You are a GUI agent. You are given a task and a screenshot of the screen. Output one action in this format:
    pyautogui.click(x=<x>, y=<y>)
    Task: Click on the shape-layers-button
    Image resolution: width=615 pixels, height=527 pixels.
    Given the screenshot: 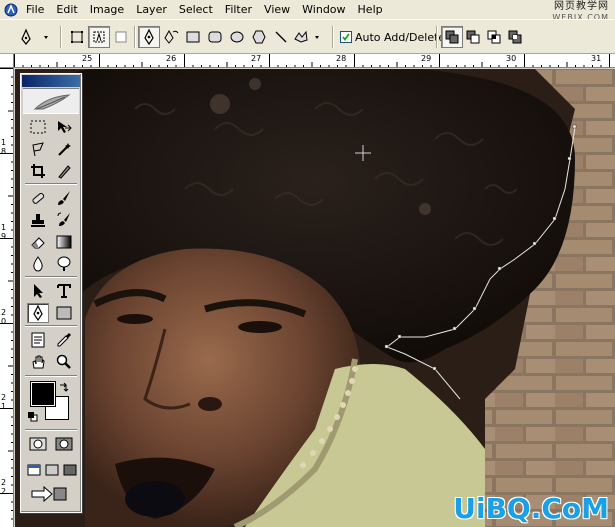 What is the action you would take?
    pyautogui.click(x=77, y=37)
    